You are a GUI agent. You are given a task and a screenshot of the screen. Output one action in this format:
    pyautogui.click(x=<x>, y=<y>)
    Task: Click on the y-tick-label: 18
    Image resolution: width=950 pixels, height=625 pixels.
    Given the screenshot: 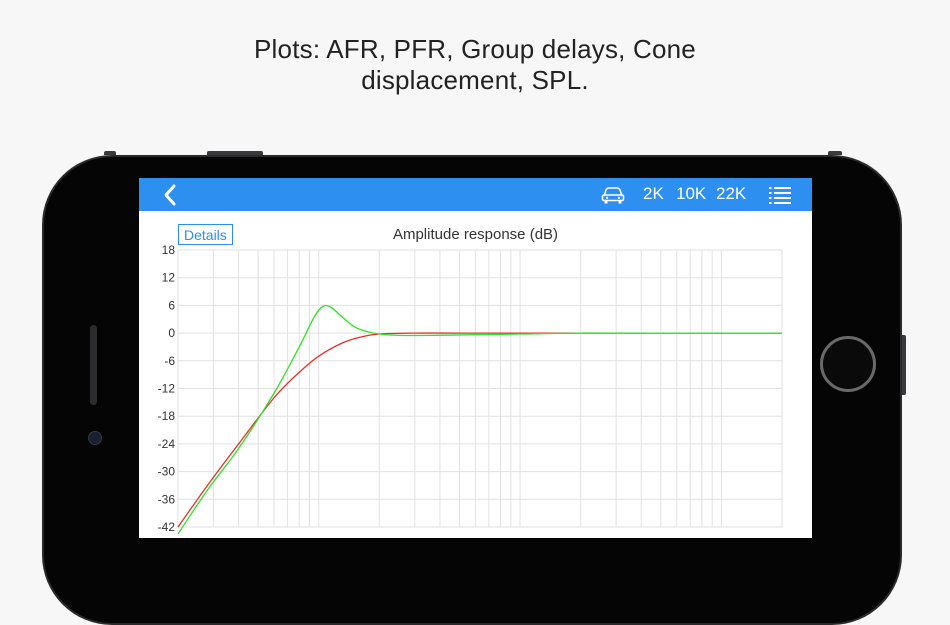 What is the action you would take?
    pyautogui.click(x=169, y=250)
    